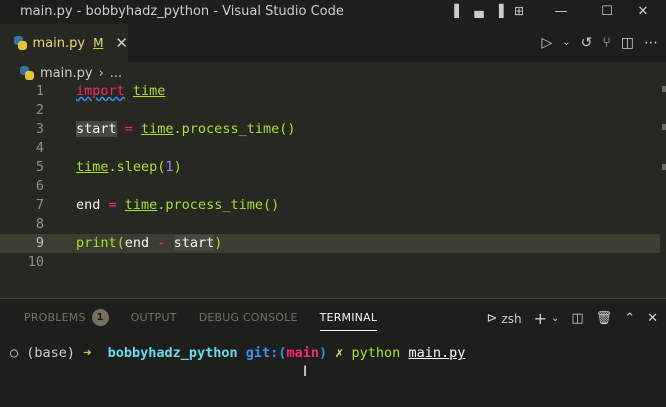 The width and height of the screenshot is (666, 407). What do you see at coordinates (499, 11) in the screenshot?
I see `layout-sidebar-right-icon: ▐` at bounding box center [499, 11].